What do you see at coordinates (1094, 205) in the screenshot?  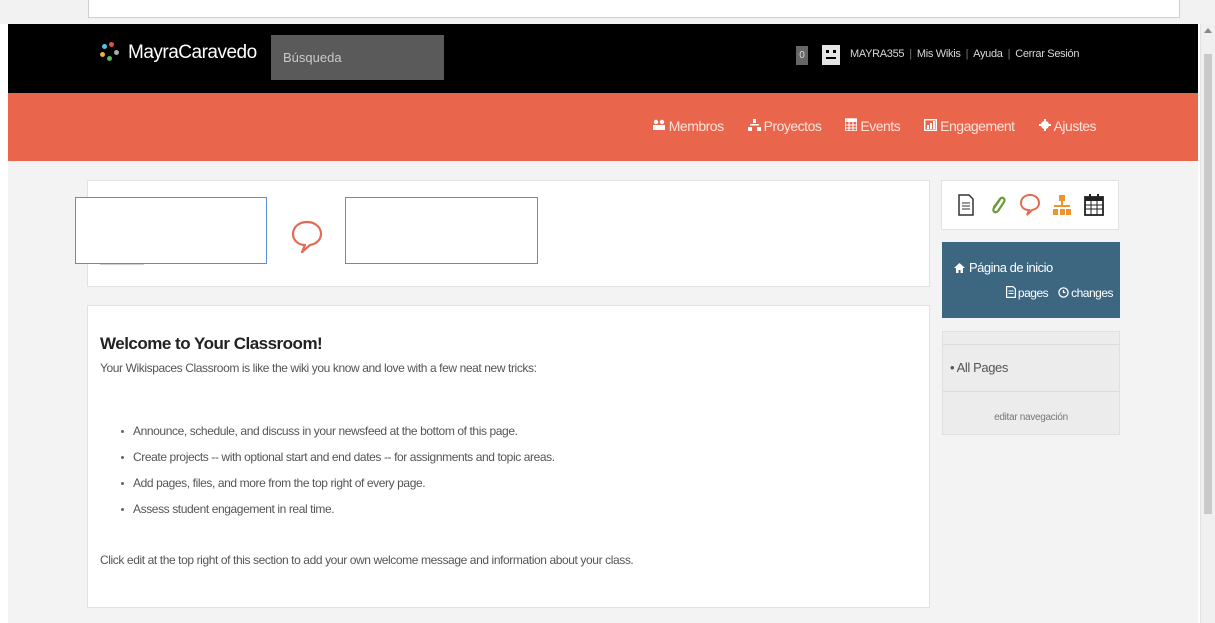 I see `calendar-icon` at bounding box center [1094, 205].